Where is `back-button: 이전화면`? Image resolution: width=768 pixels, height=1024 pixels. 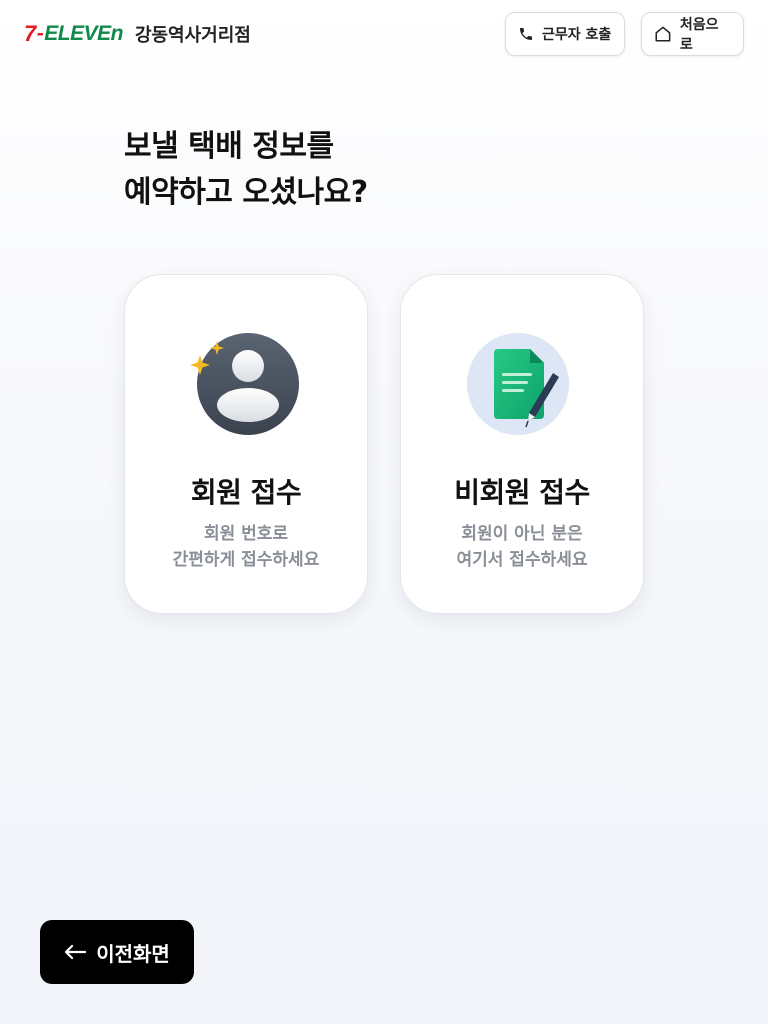
back-button: 이전화면 is located at coordinates (117, 952).